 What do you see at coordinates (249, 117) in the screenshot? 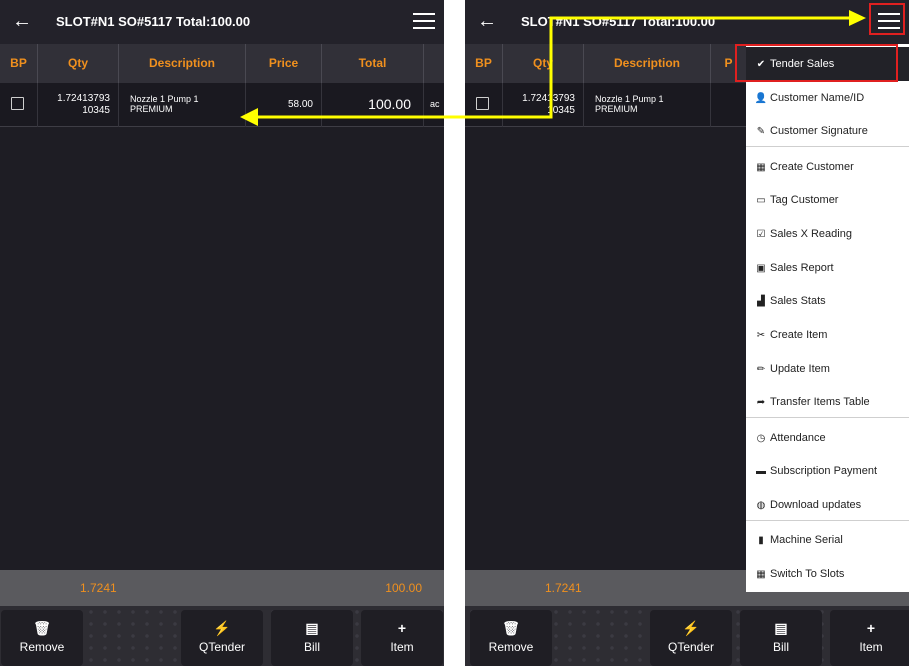
I see `arrowhead-left` at bounding box center [249, 117].